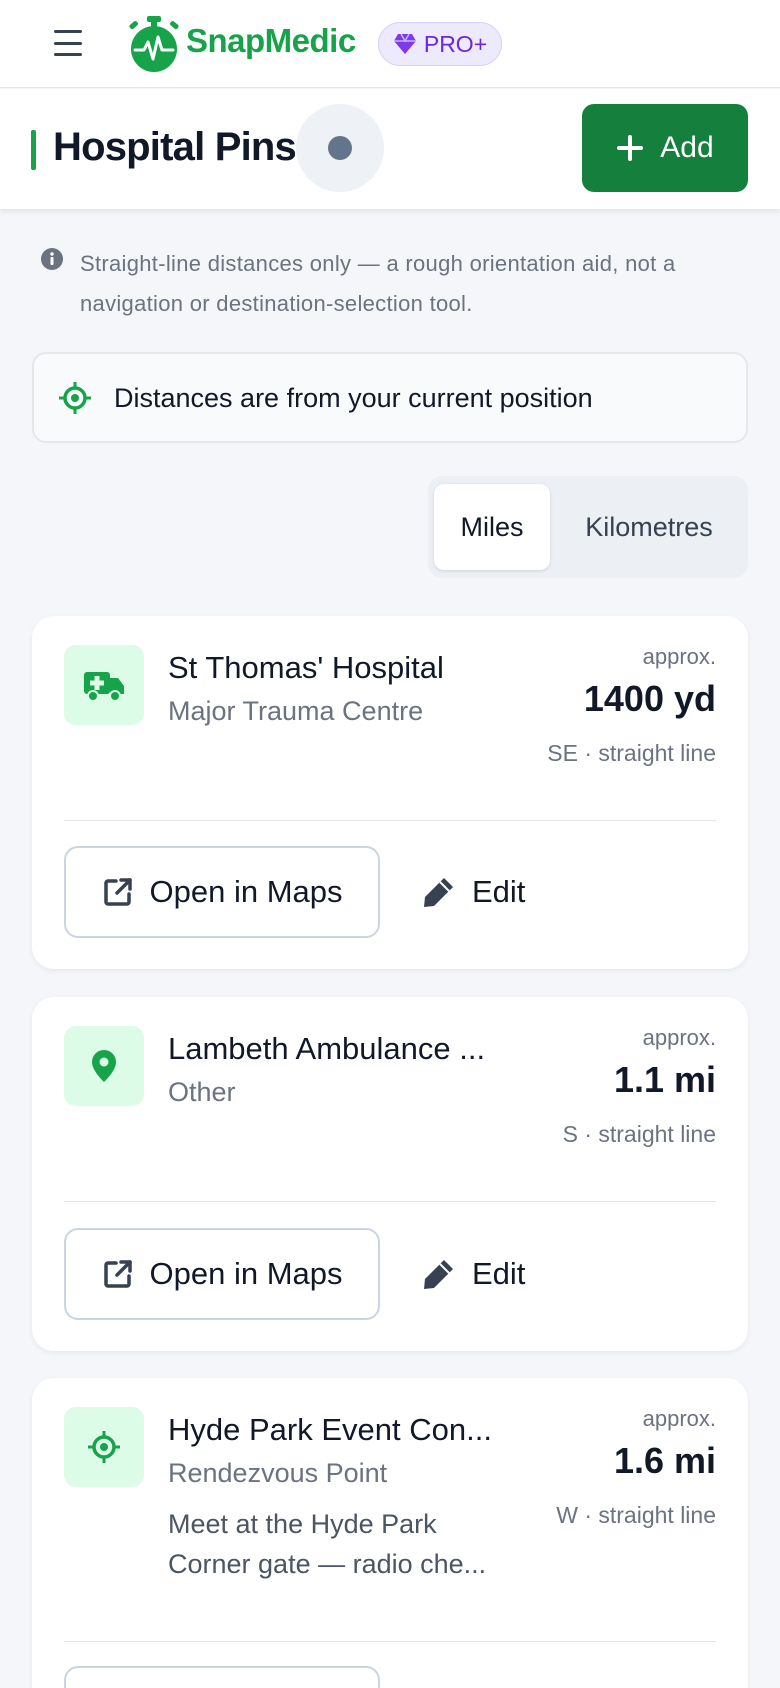  Describe the element at coordinates (33, 150) in the screenshot. I see `title-accent-bar` at that location.